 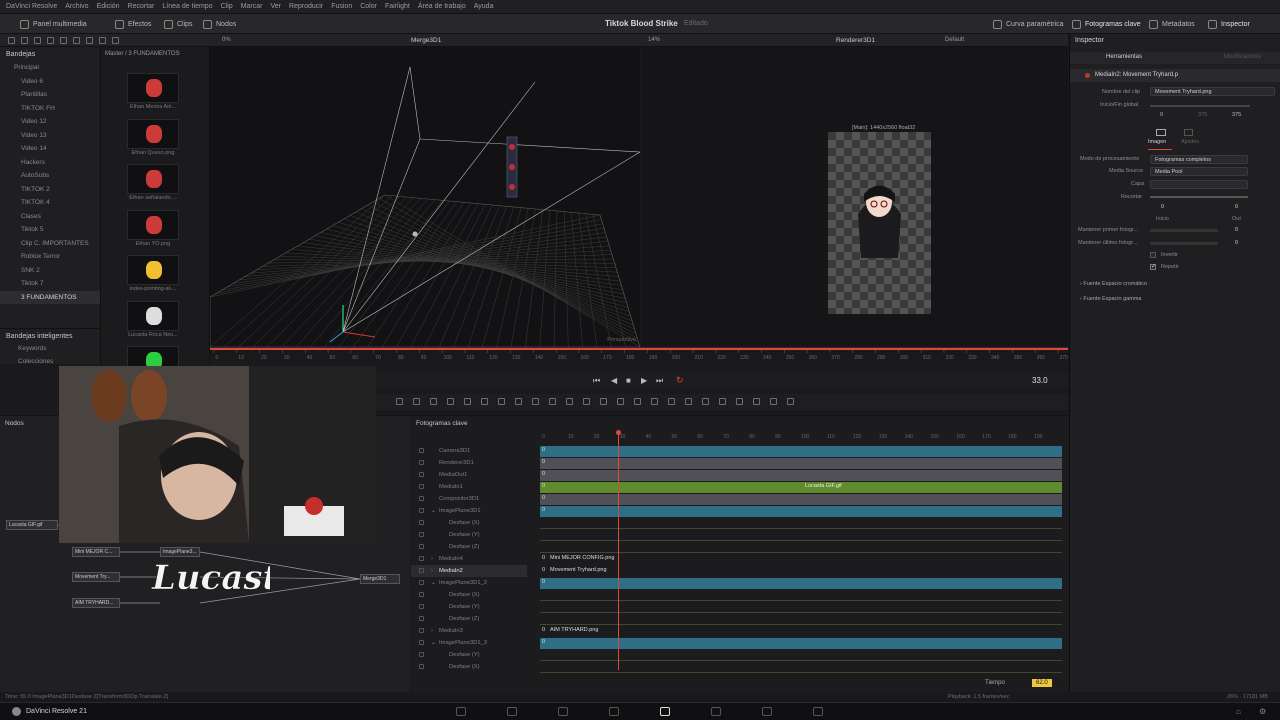 I want to click on menu-item: Línea de tiempo, so click(x=187, y=6).